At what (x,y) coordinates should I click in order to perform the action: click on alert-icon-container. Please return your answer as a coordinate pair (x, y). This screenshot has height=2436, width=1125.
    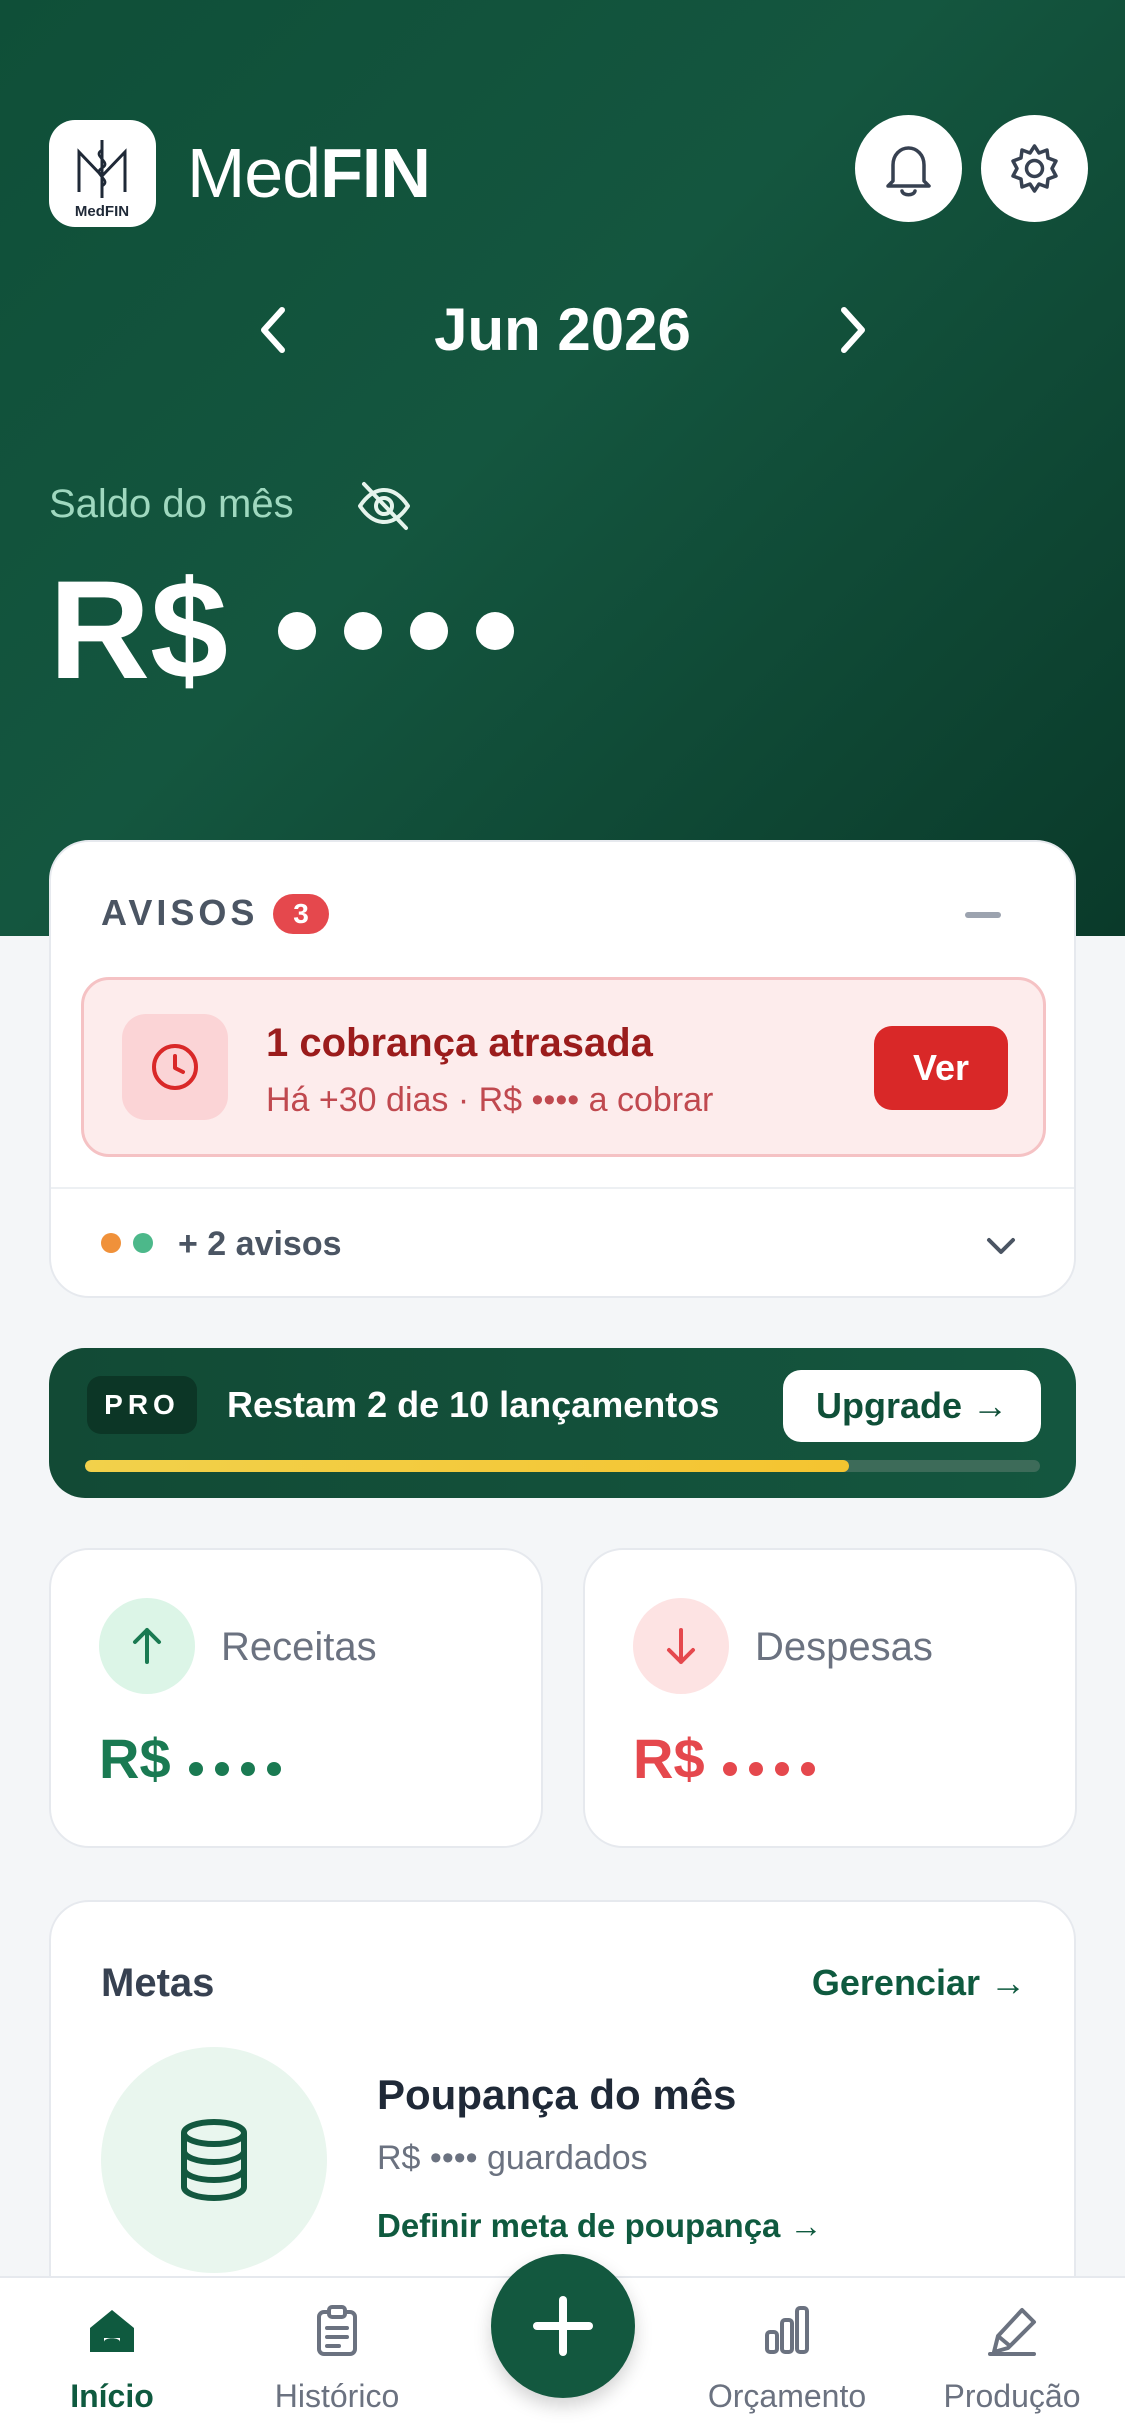
    Looking at the image, I should click on (175, 1067).